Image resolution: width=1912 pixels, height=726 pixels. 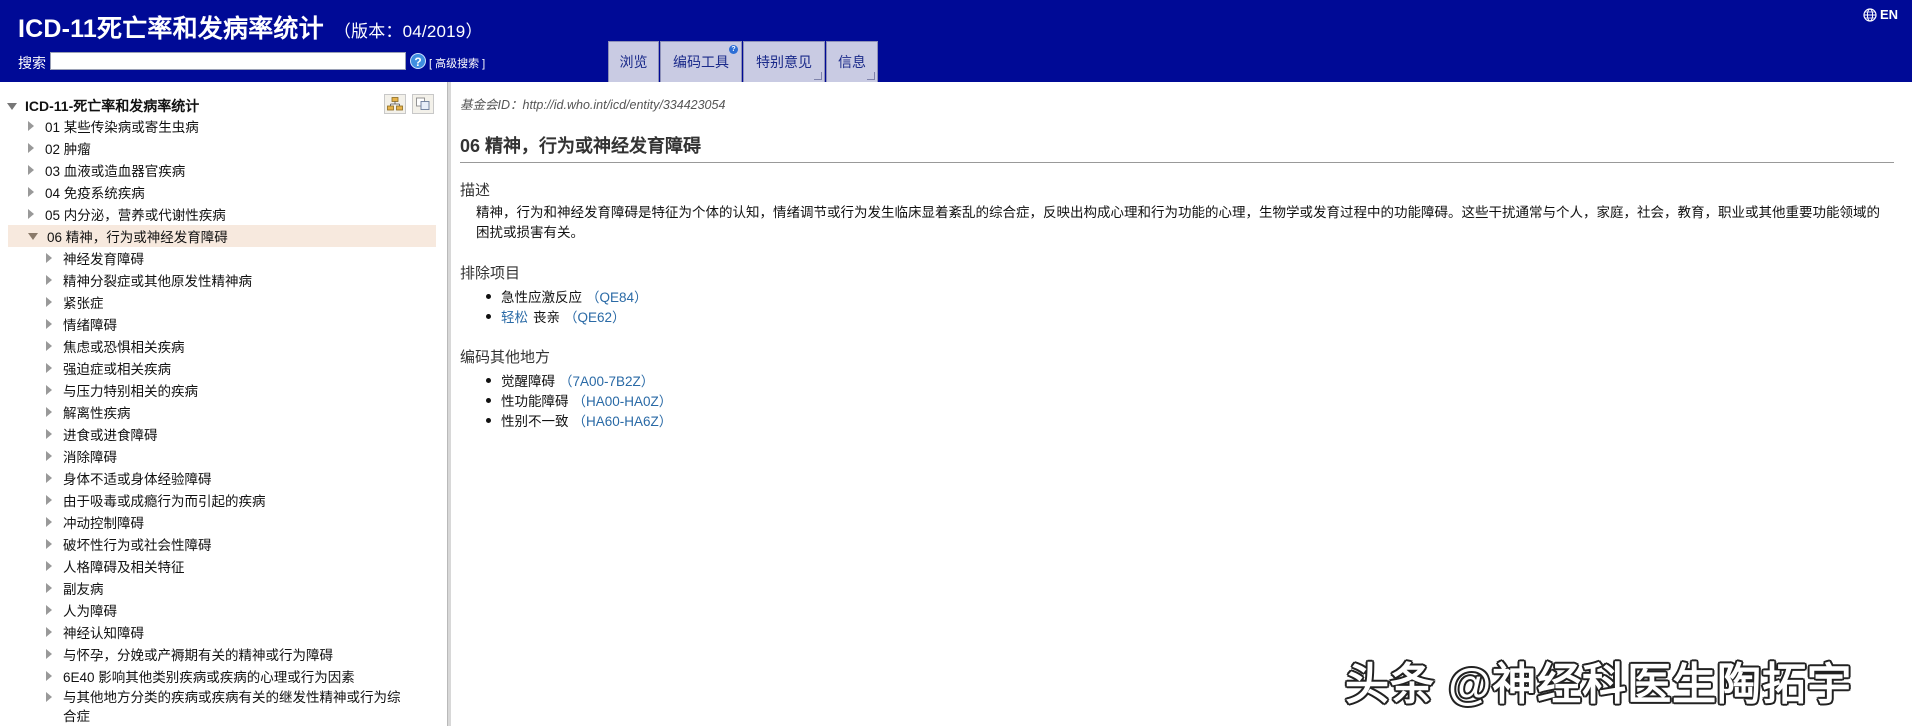 What do you see at coordinates (232, 214) in the screenshot?
I see `tree-chapter-item: 05 内分泌，营养或代谢性疾病` at bounding box center [232, 214].